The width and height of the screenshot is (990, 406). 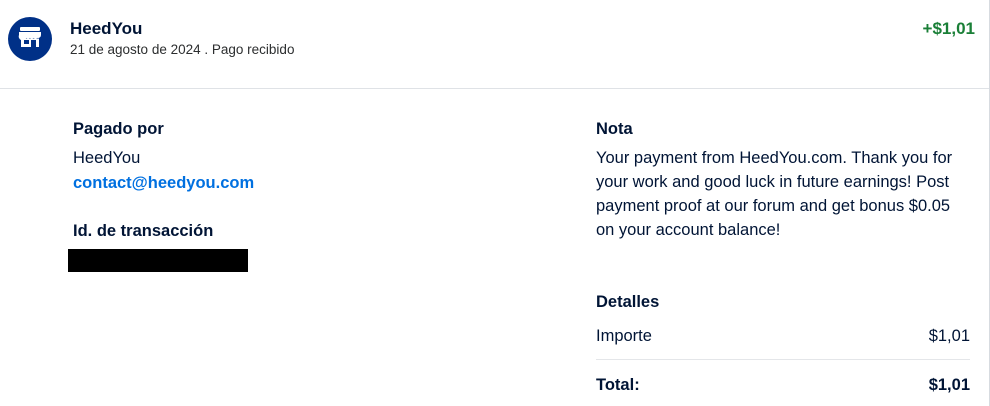 I want to click on detail-divider, so click(x=783, y=359).